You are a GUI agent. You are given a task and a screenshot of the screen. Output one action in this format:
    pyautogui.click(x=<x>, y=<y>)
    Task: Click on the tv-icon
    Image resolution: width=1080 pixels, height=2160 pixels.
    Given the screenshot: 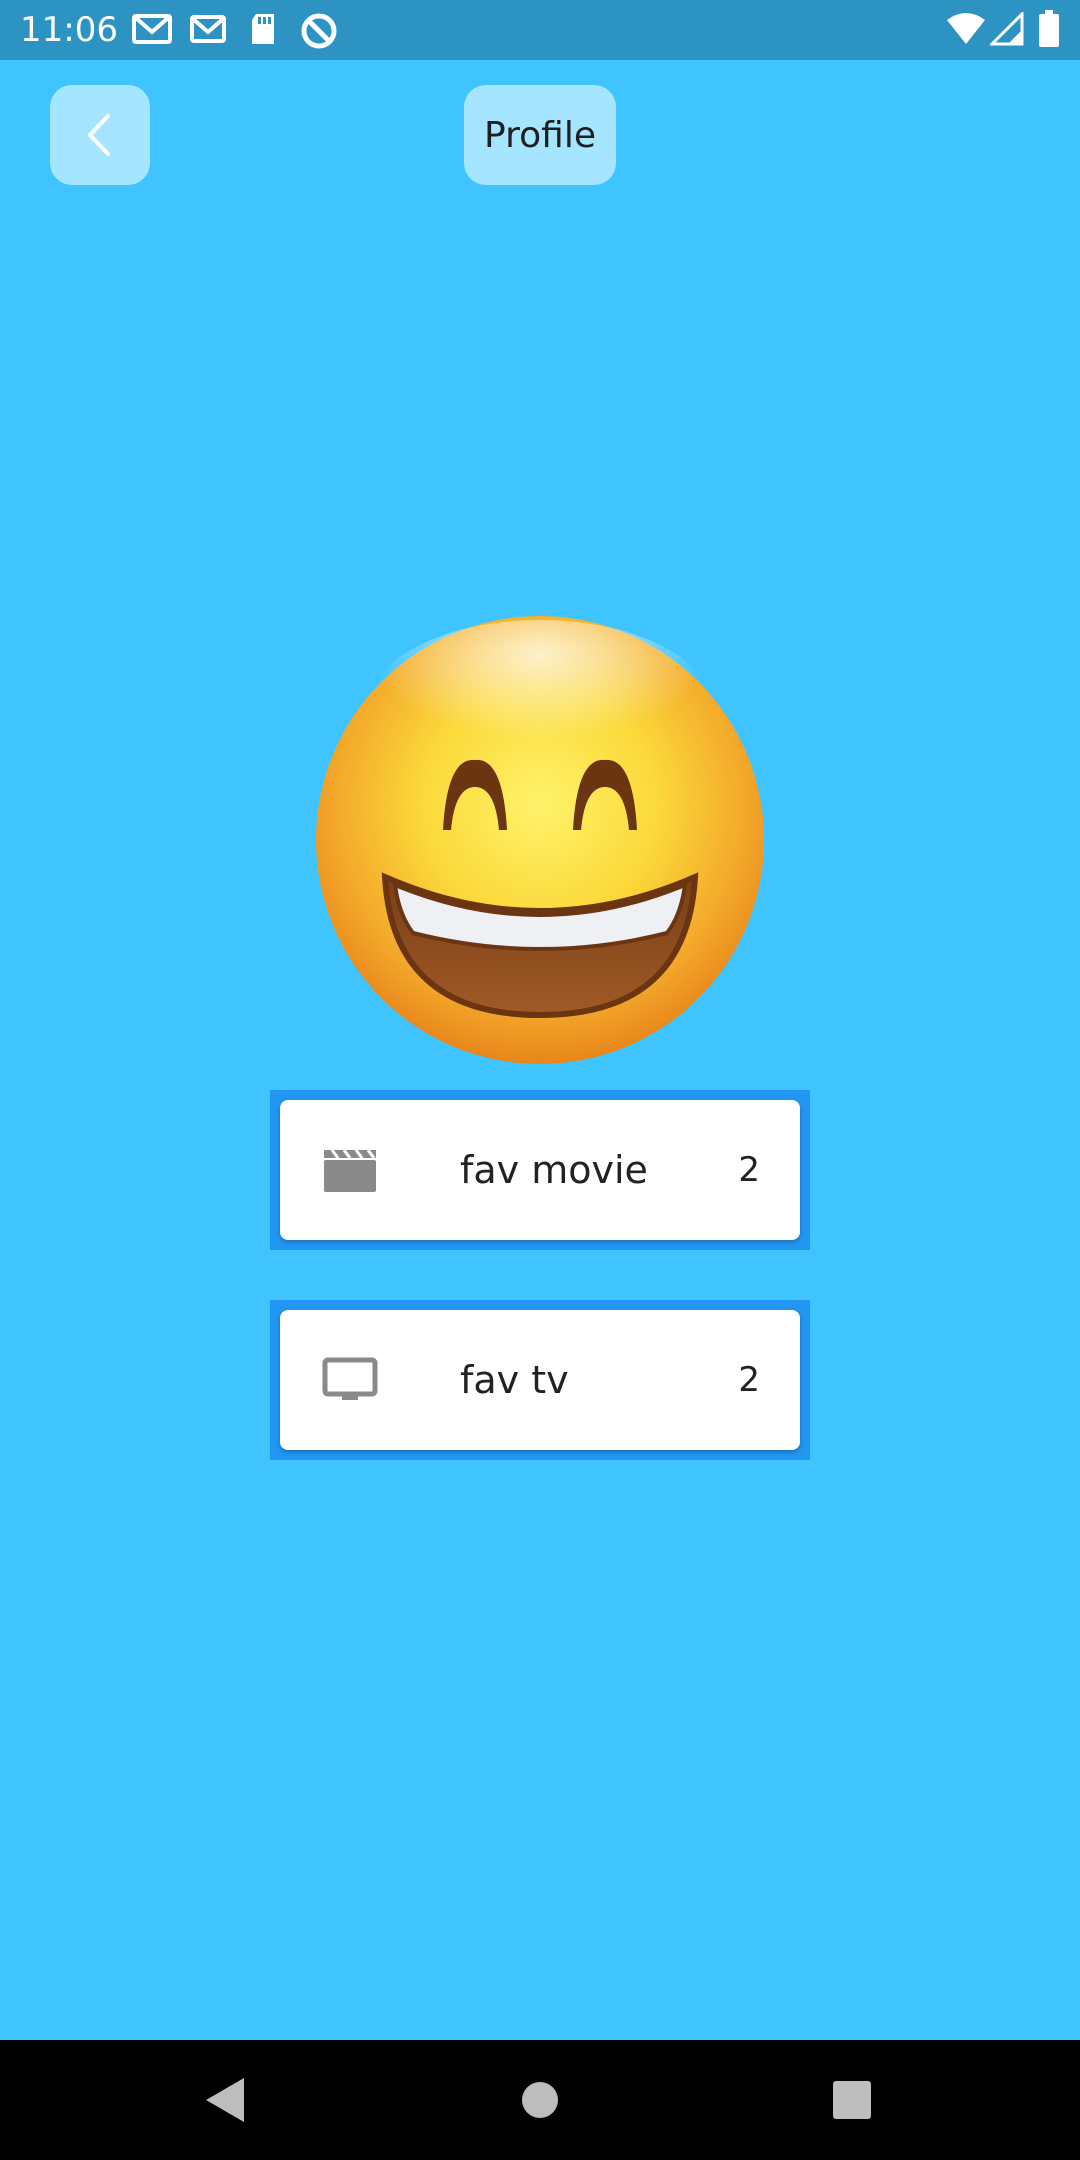 What is the action you would take?
    pyautogui.click(x=350, y=1378)
    